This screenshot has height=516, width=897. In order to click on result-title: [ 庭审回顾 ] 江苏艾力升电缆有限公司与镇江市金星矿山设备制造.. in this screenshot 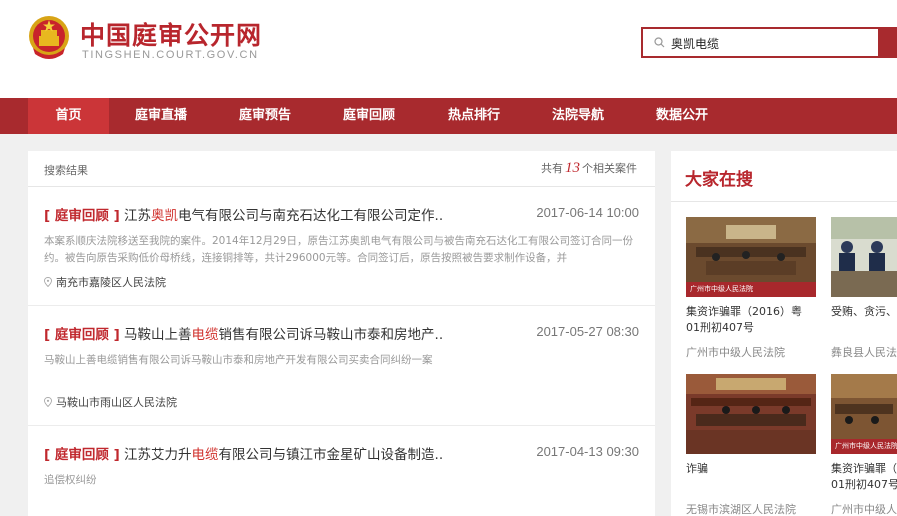, I will do `click(243, 453)`.